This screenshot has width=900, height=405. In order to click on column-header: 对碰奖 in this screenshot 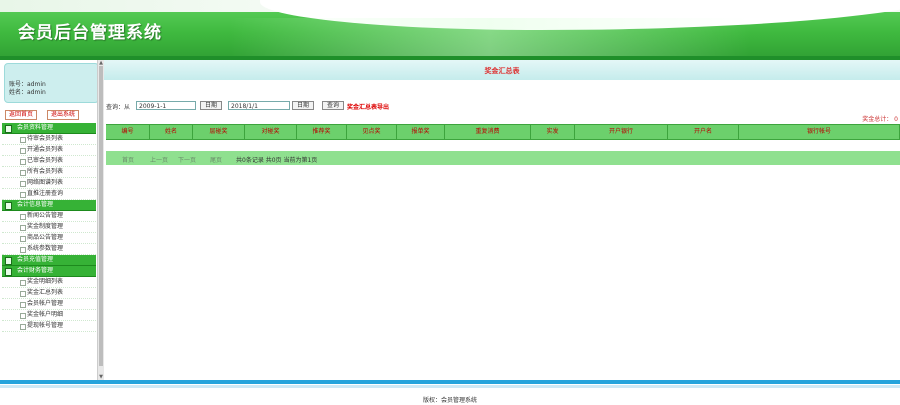, I will do `click(271, 132)`.